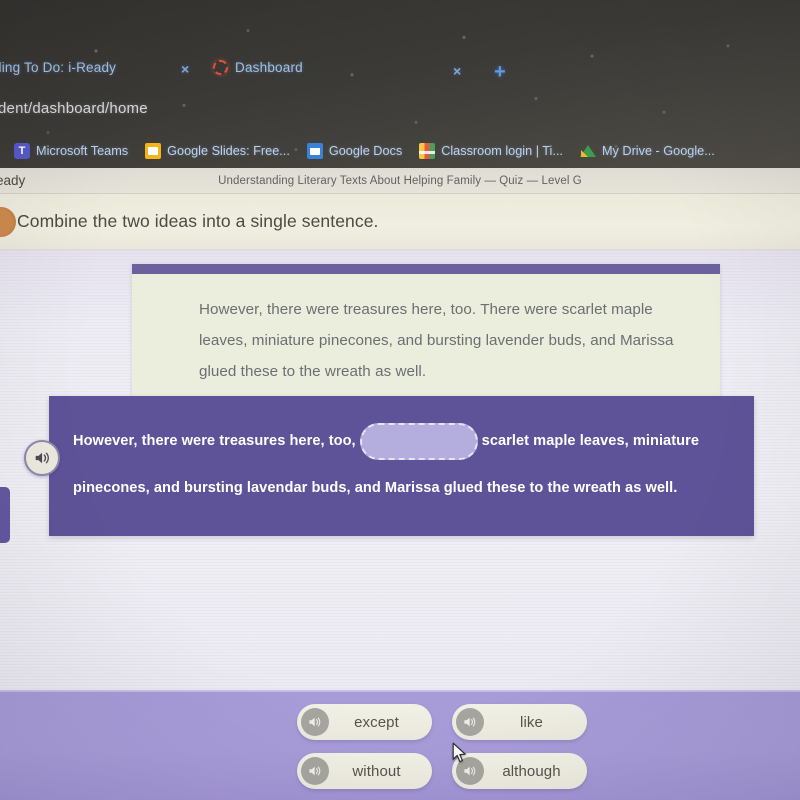  I want to click on answer-text-before-blank: However, there were treasures here, too,, so click(214, 441).